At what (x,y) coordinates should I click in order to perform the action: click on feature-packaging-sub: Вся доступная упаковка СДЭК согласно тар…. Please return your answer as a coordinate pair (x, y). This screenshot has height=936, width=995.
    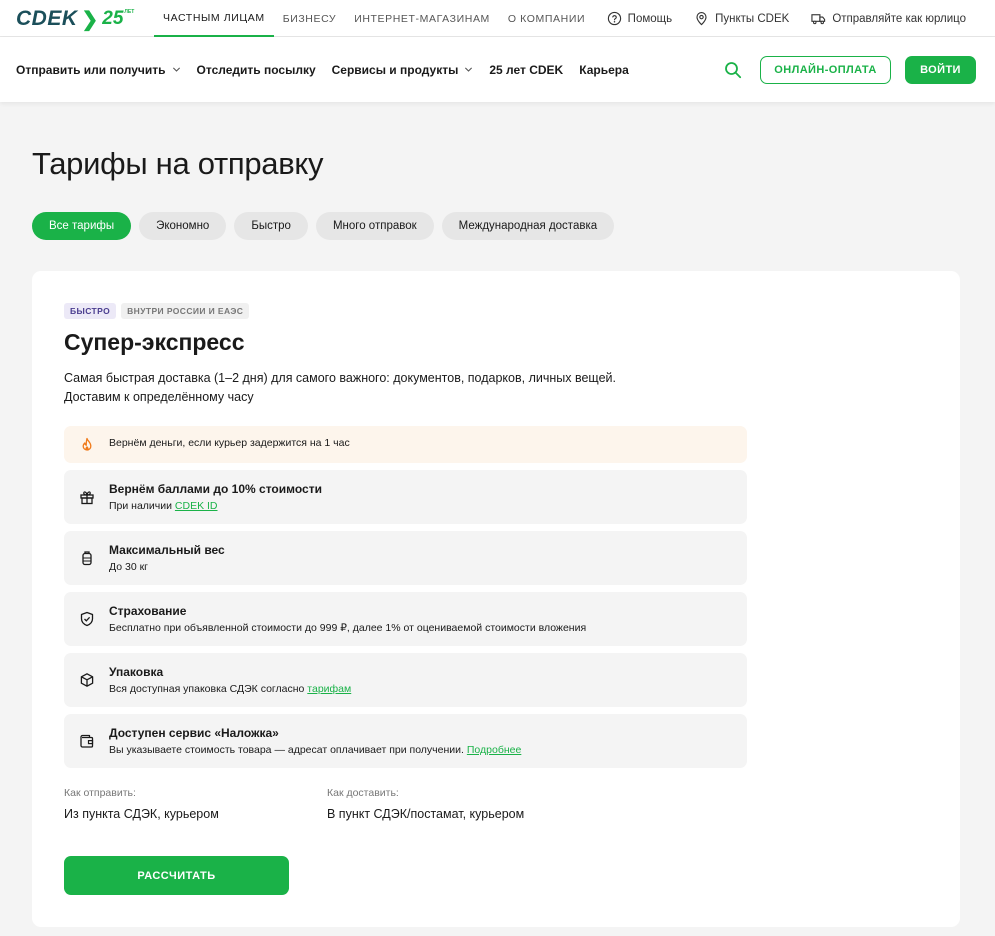
    Looking at the image, I should click on (230, 689).